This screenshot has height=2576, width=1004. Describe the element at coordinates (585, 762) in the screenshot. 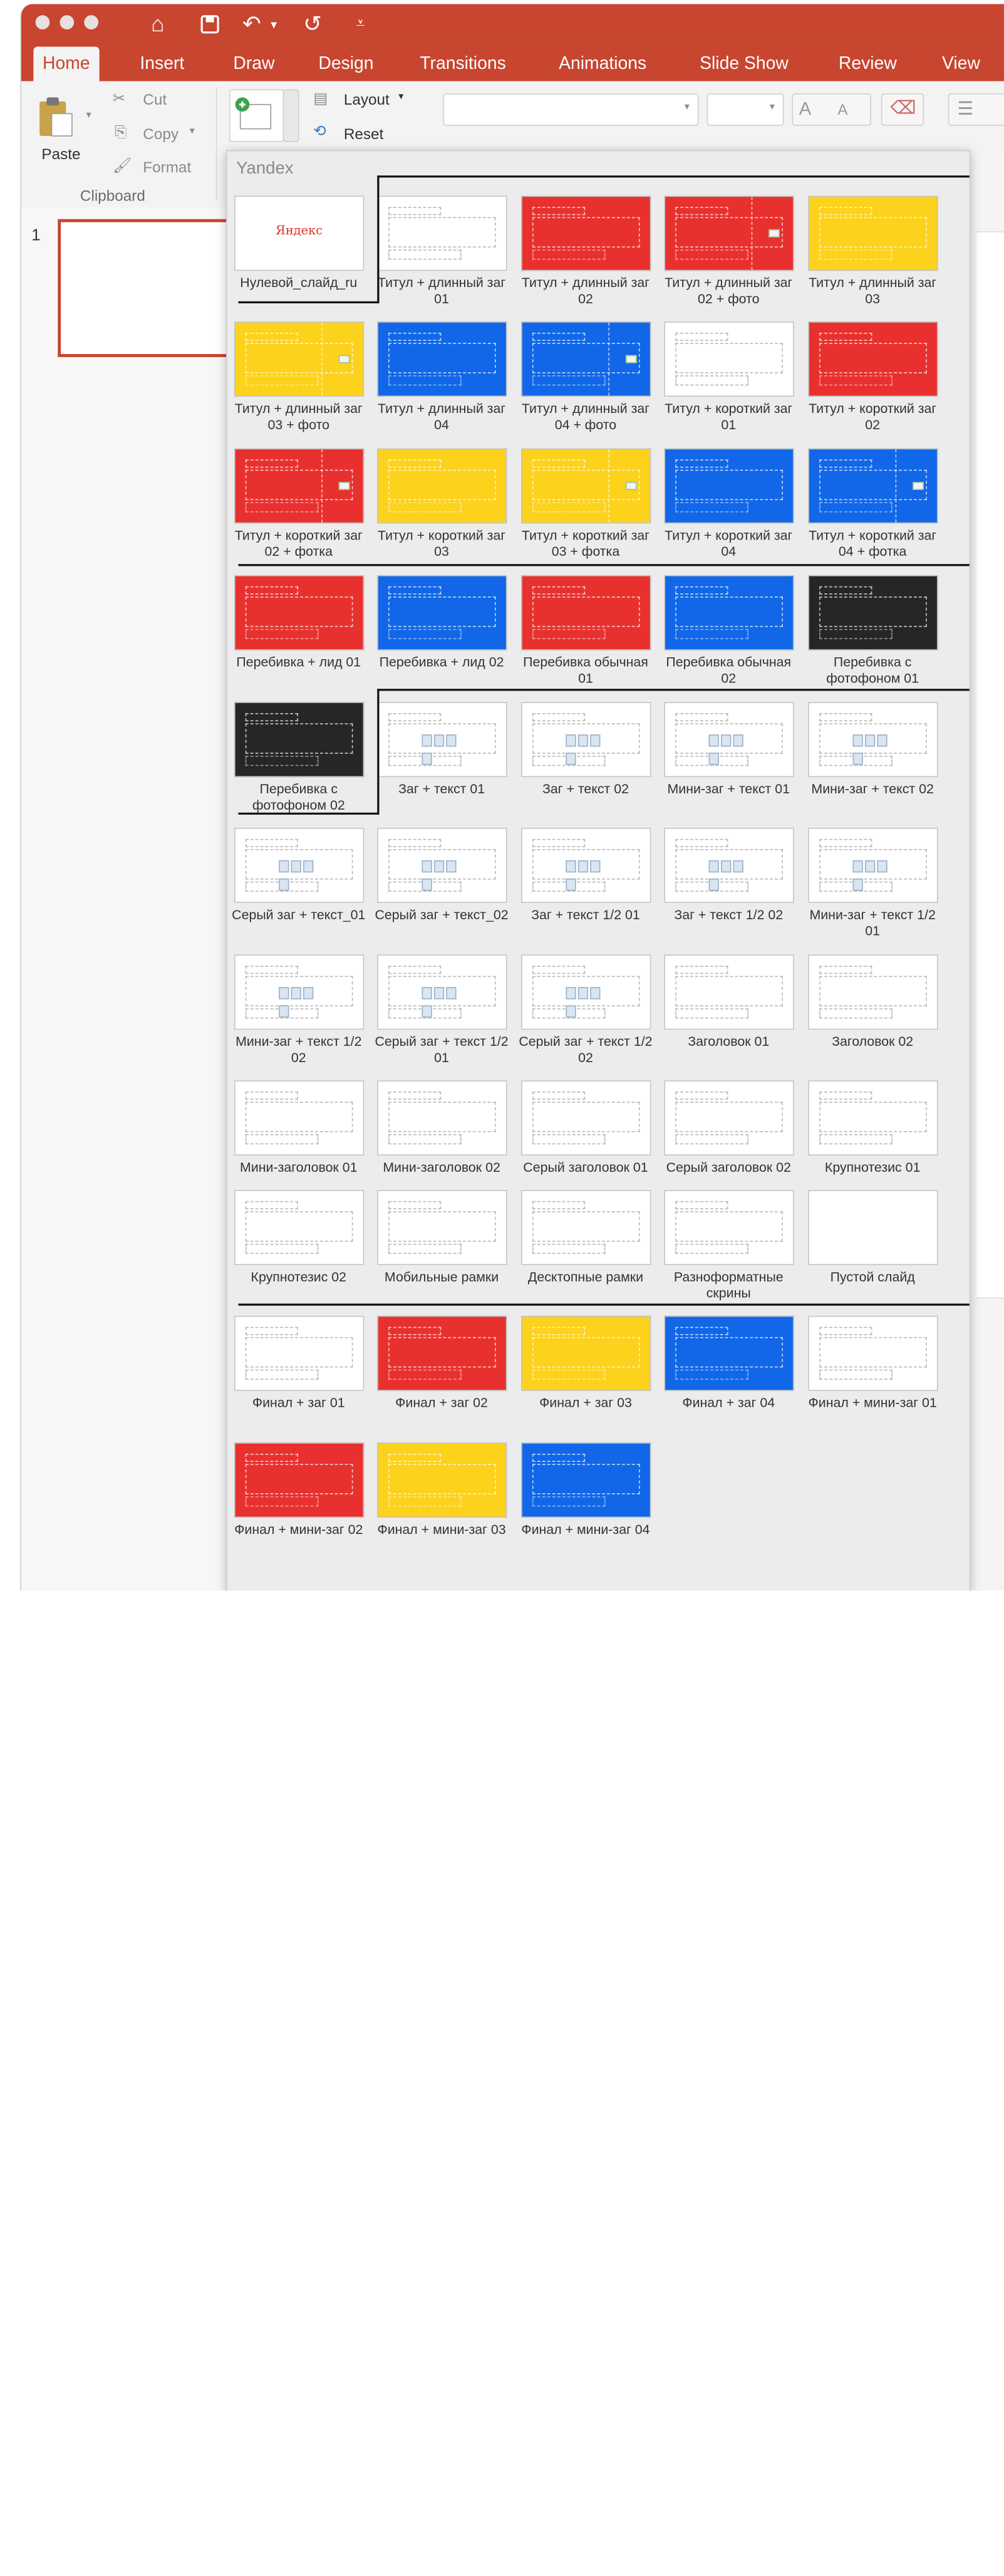

I see `layout-option: Заг + текст 02` at that location.